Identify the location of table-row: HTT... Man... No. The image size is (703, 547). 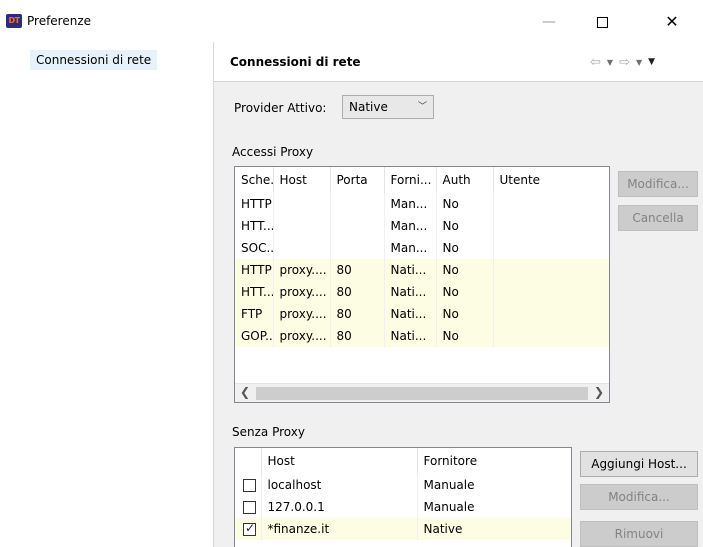
(422, 226).